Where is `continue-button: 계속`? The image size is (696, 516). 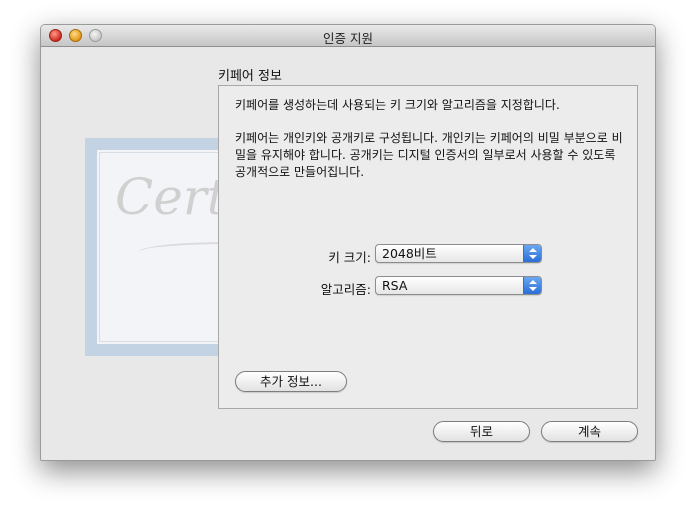 continue-button: 계속 is located at coordinates (589, 431).